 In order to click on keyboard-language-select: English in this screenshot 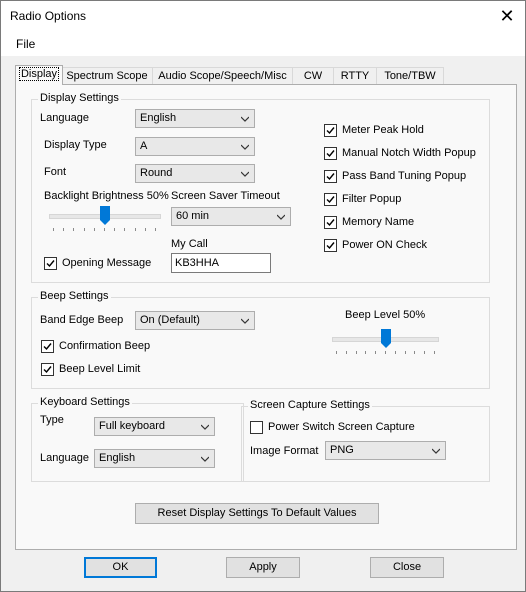, I will do `click(154, 458)`.